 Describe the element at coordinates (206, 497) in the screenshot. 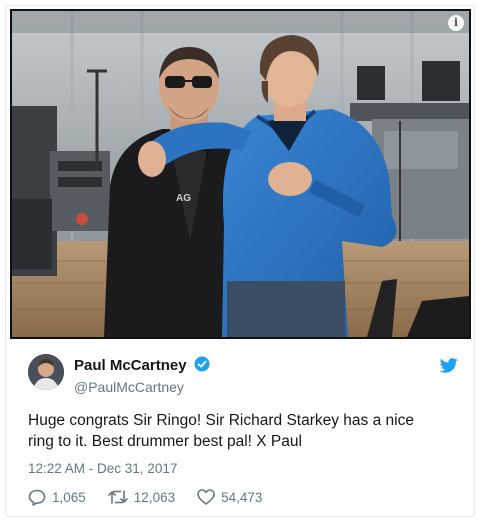

I see `like-icon` at that location.